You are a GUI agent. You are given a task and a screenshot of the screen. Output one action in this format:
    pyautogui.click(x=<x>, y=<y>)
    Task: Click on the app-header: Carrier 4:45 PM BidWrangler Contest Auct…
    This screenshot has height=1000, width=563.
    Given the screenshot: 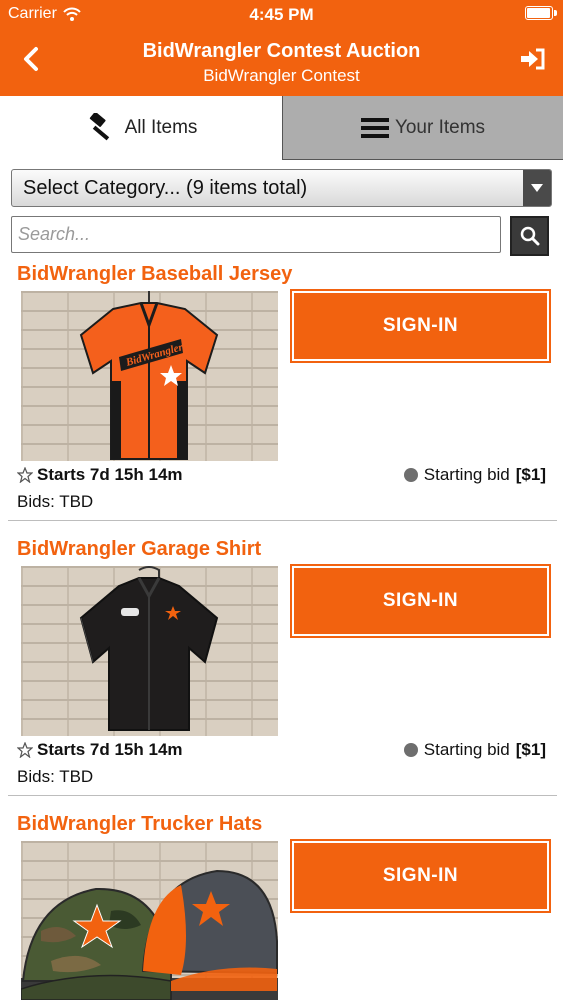 What is the action you would take?
    pyautogui.click(x=281, y=48)
    